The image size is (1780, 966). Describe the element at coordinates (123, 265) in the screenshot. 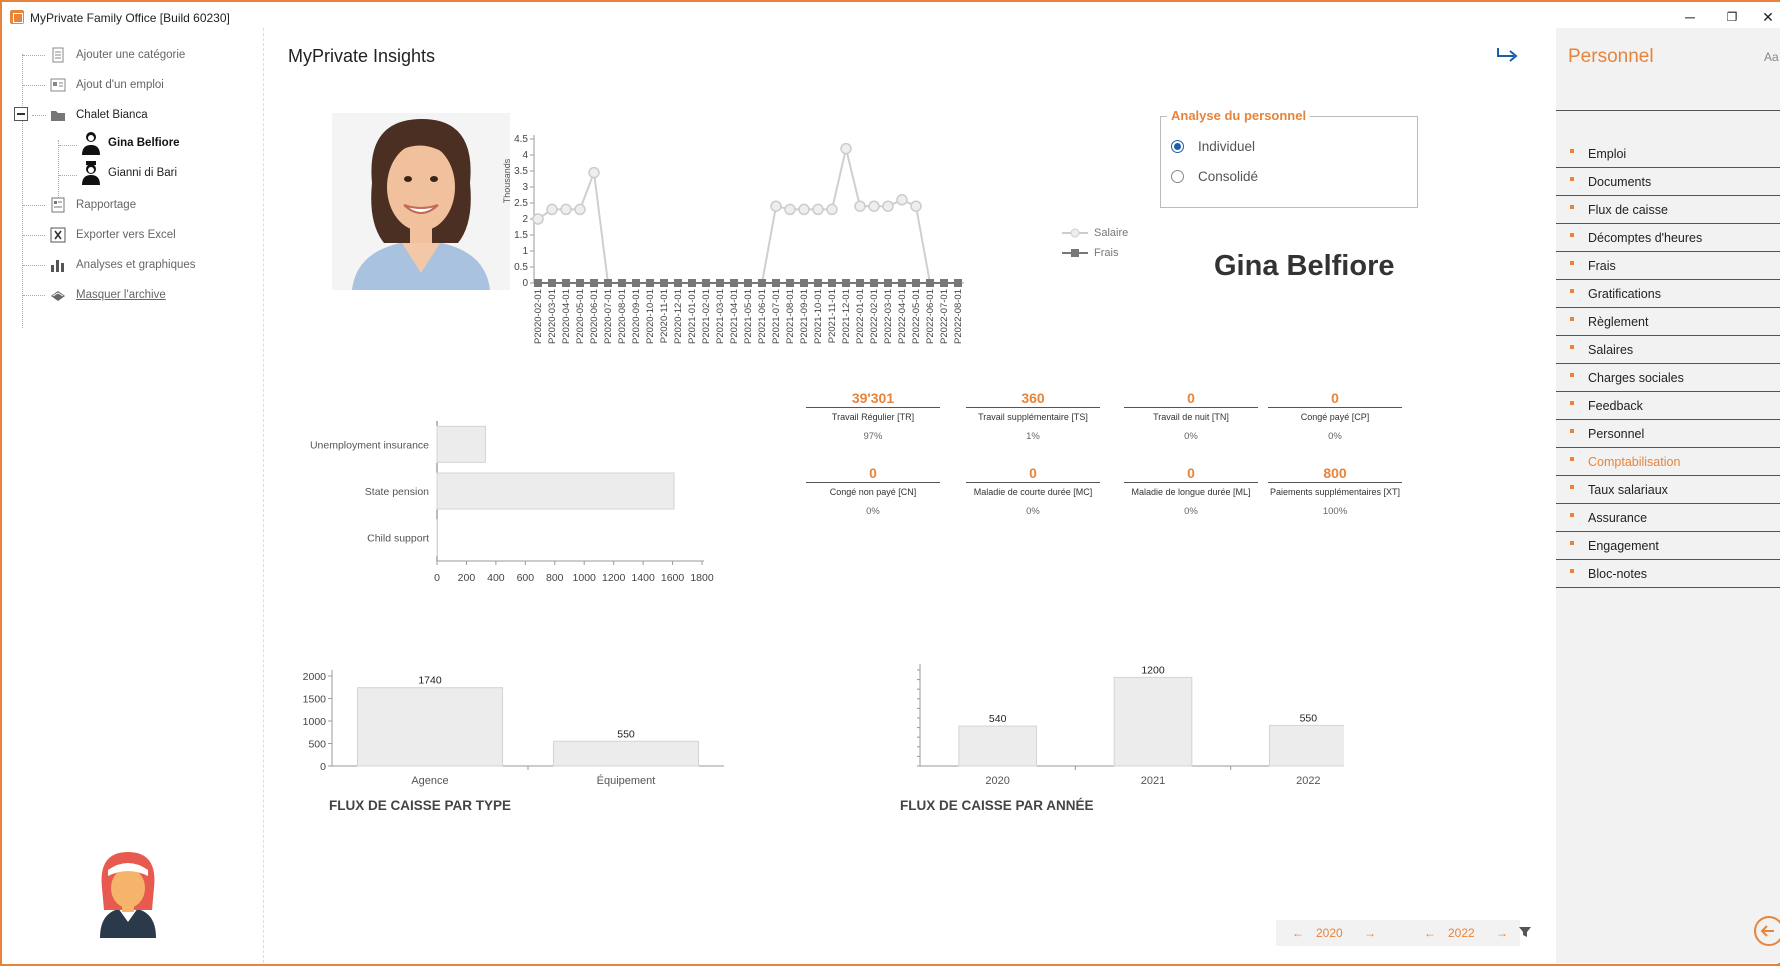

I see `tree-item-analyses: Analyses et graphiques` at that location.